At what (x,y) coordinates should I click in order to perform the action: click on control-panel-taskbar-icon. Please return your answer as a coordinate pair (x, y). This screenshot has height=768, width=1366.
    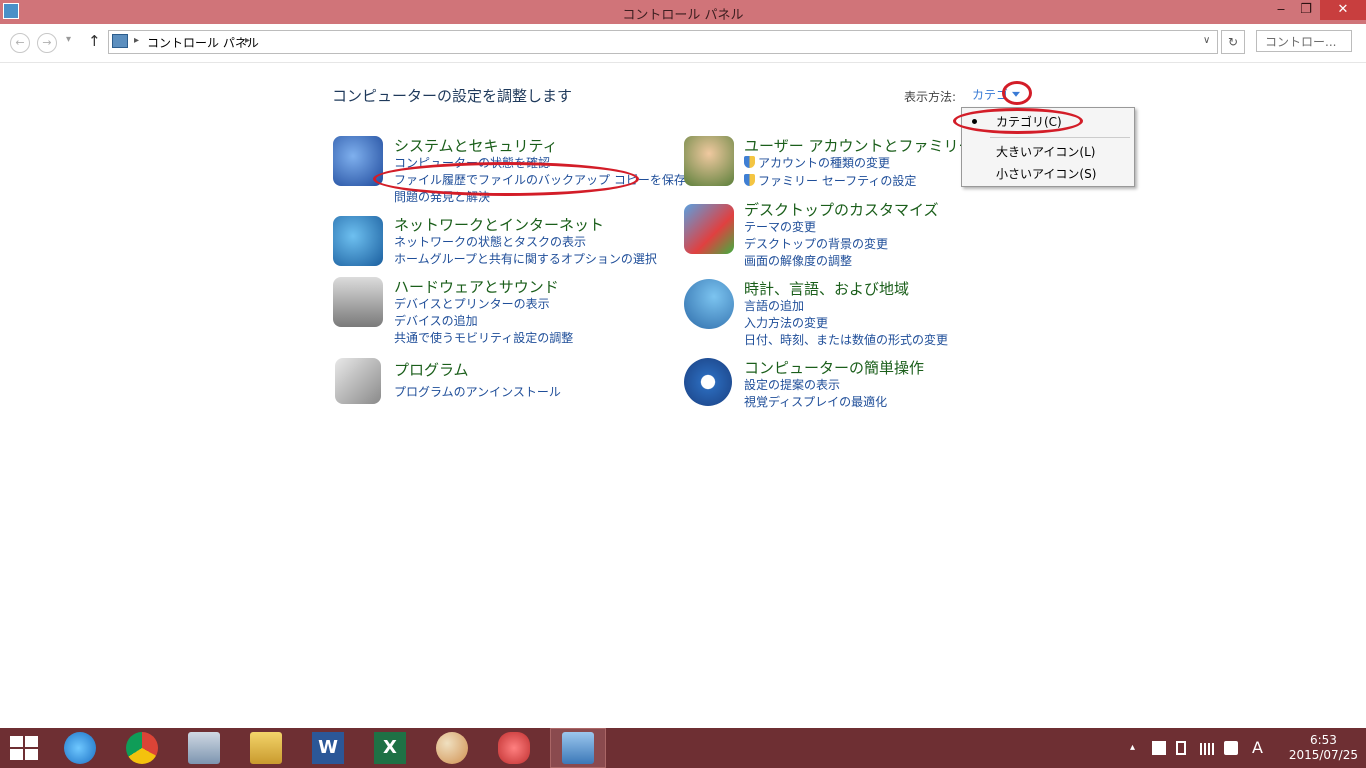
    Looking at the image, I should click on (578, 748).